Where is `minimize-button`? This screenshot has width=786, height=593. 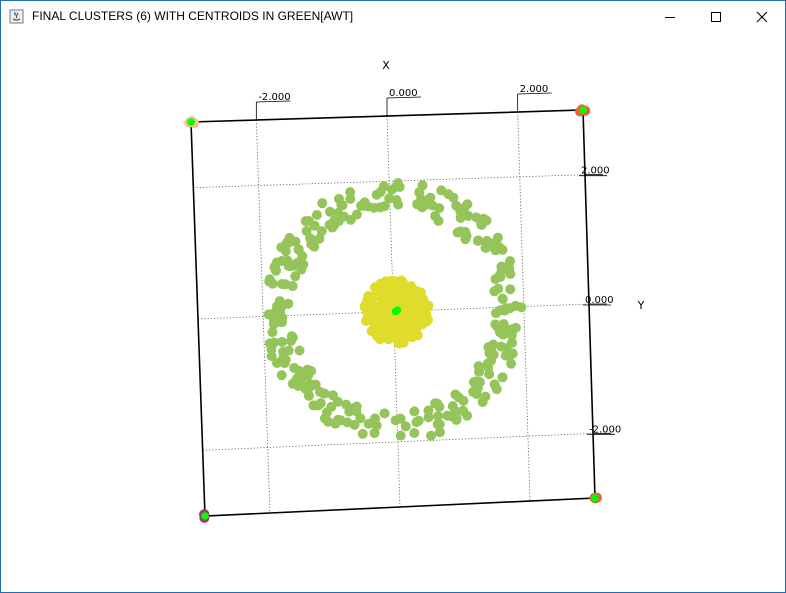
minimize-button is located at coordinates (670, 16).